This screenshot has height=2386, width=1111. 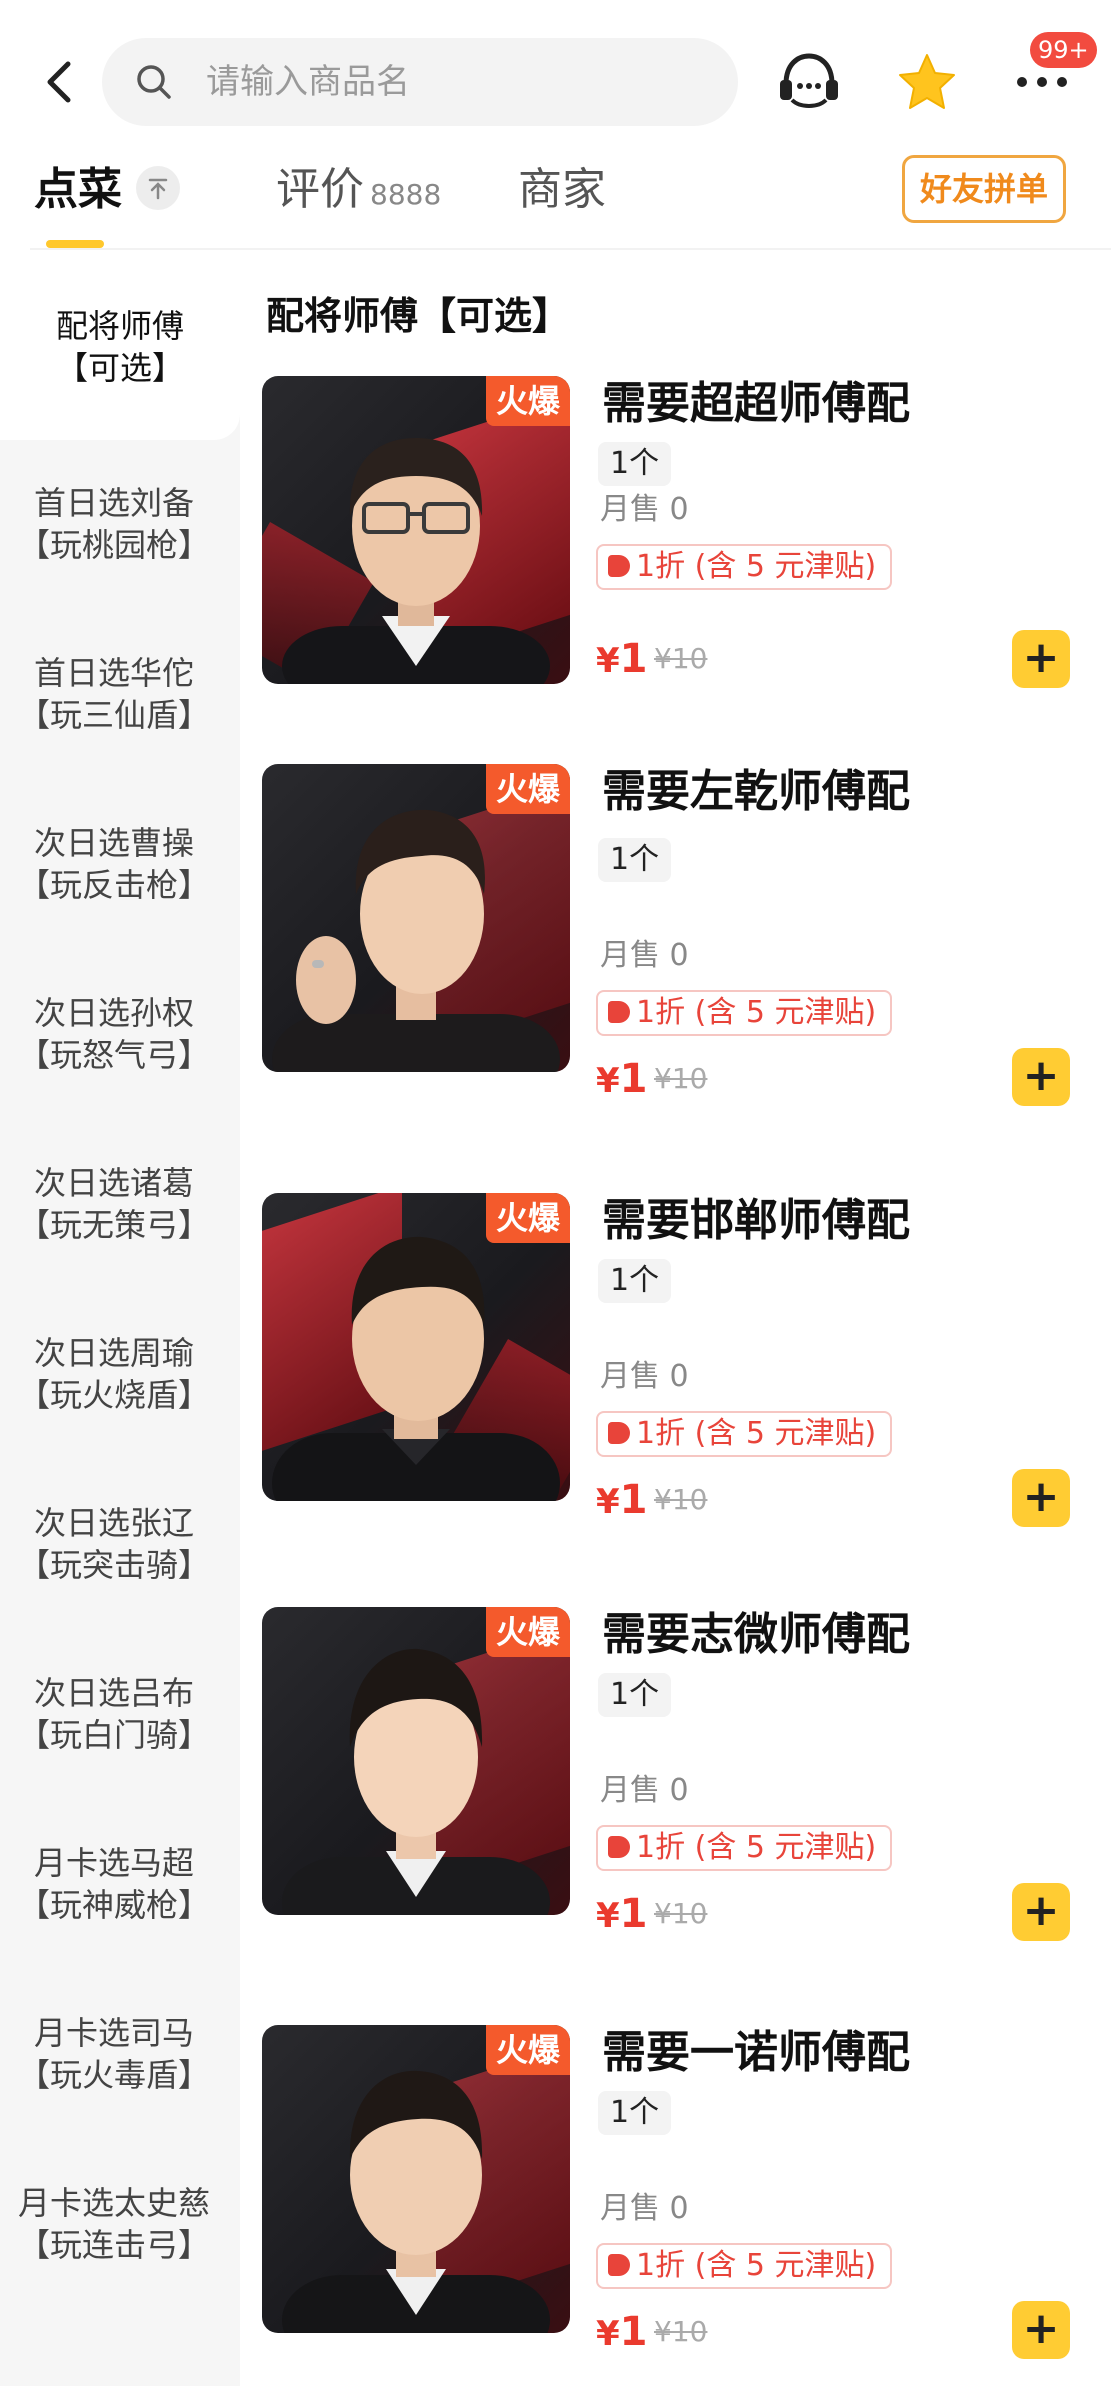 I want to click on product-item: 火爆 需要志微师傅配 1个 月售 0 1折 (含 5 元津贴) ¥1 ¥10 +, so click(x=686, y=1774).